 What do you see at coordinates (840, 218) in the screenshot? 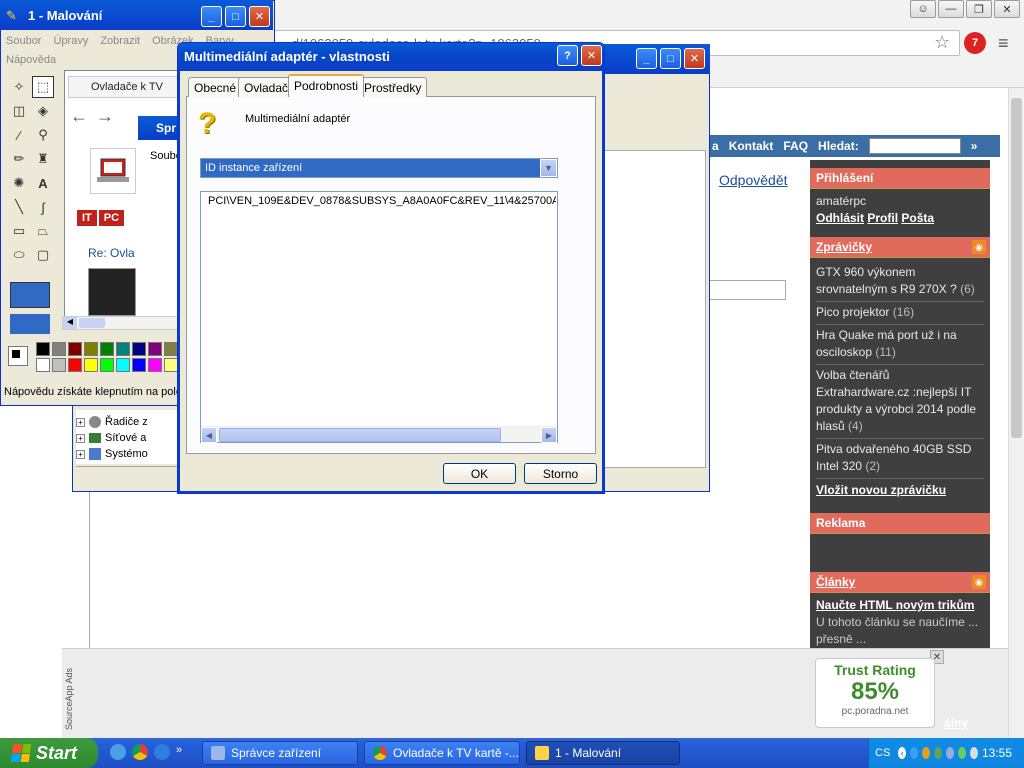
I see `logout-link: Odhlásit` at bounding box center [840, 218].